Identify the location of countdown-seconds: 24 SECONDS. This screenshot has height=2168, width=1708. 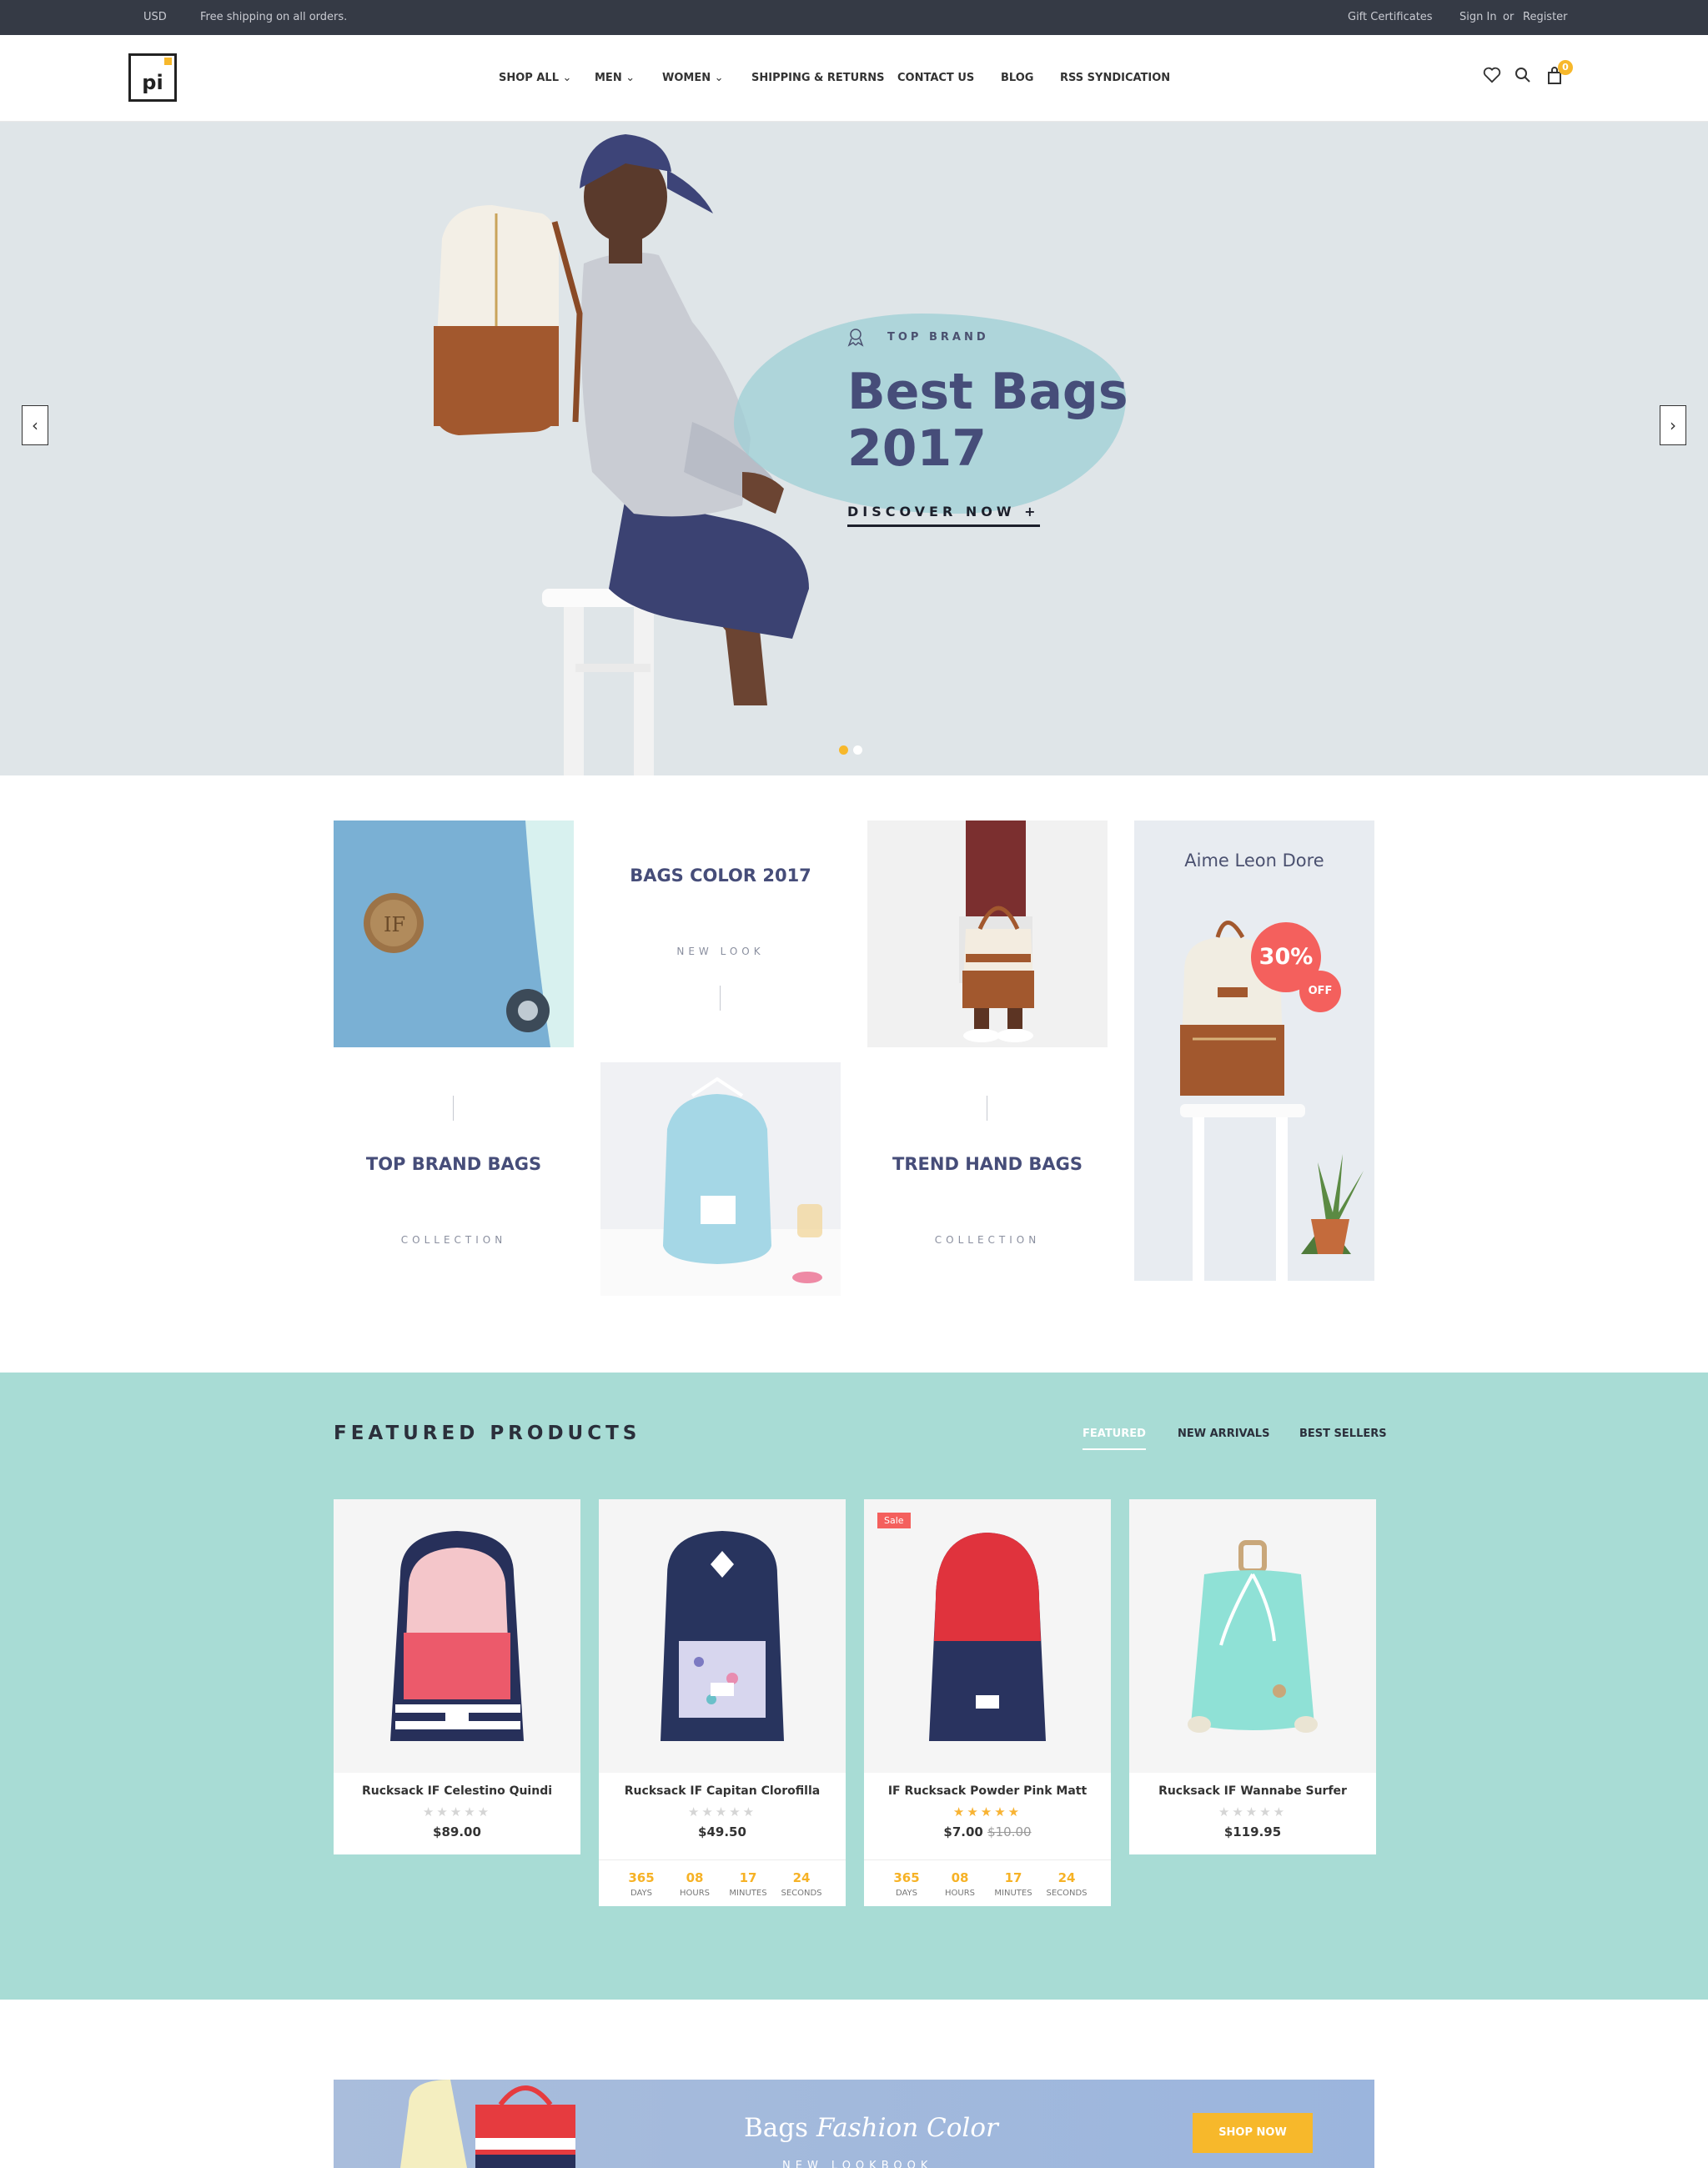
(1067, 1884).